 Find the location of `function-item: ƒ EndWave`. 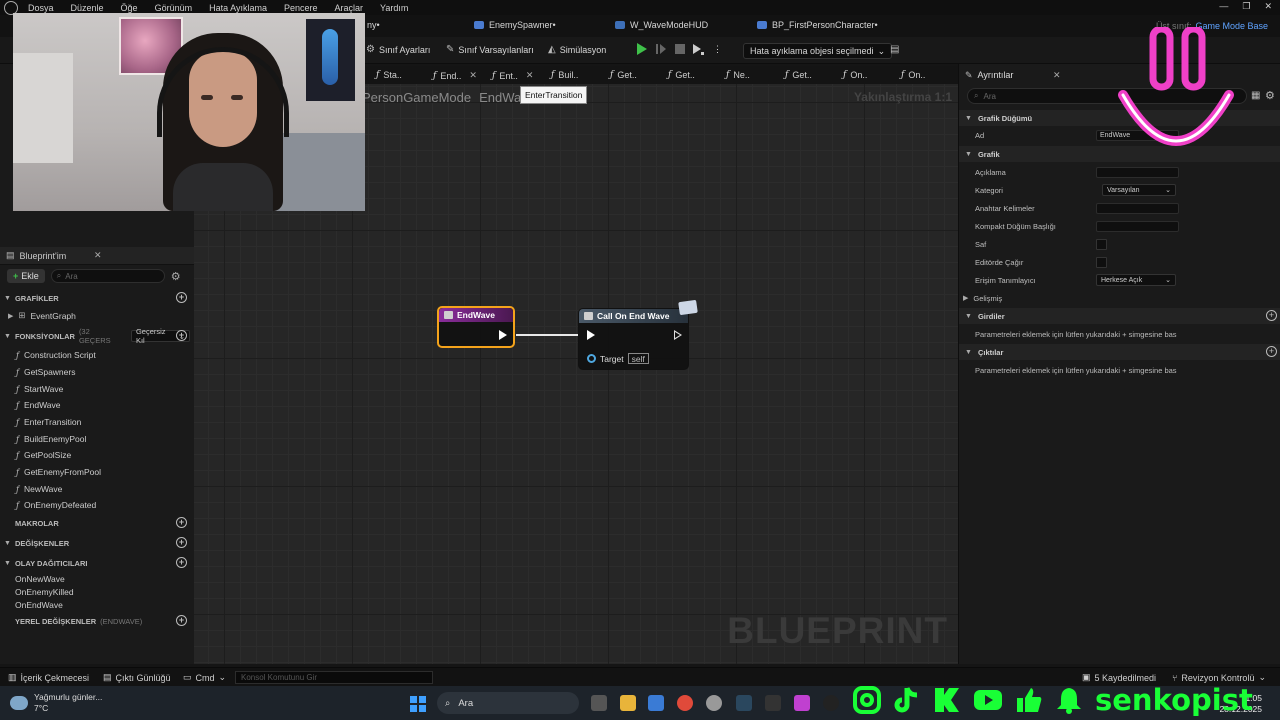

function-item: ƒ EndWave is located at coordinates (38, 405).